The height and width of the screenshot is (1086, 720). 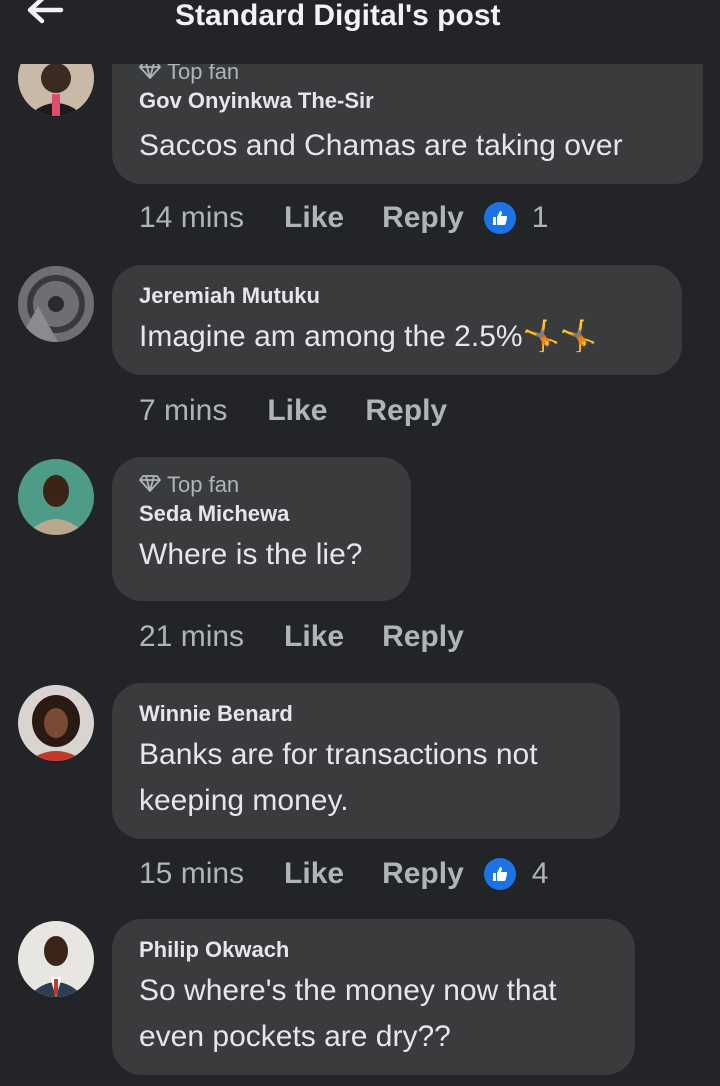 I want to click on comment-actions: 7 mins Like Reply, so click(x=293, y=411).